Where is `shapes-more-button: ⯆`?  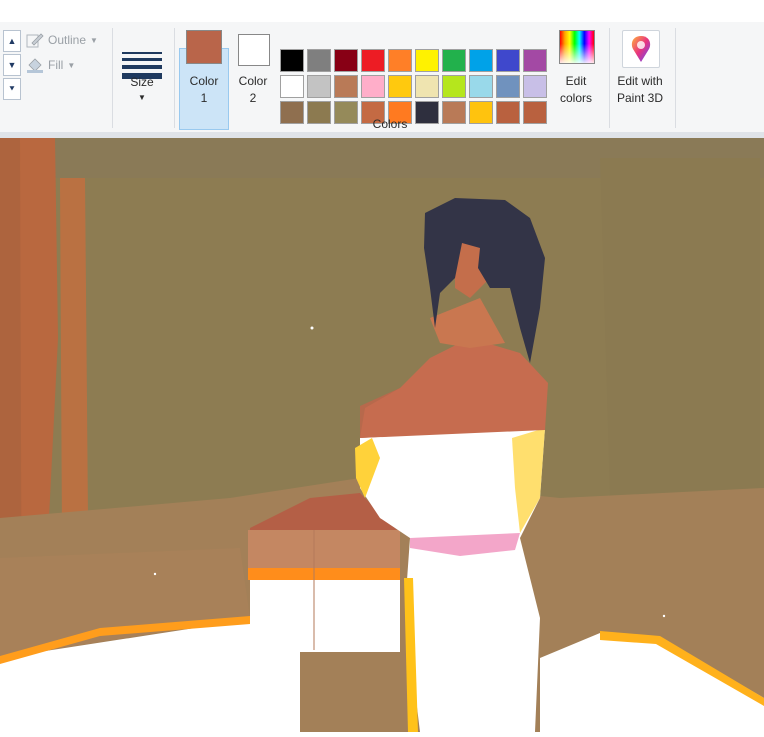
shapes-more-button: ⯆ is located at coordinates (12, 89).